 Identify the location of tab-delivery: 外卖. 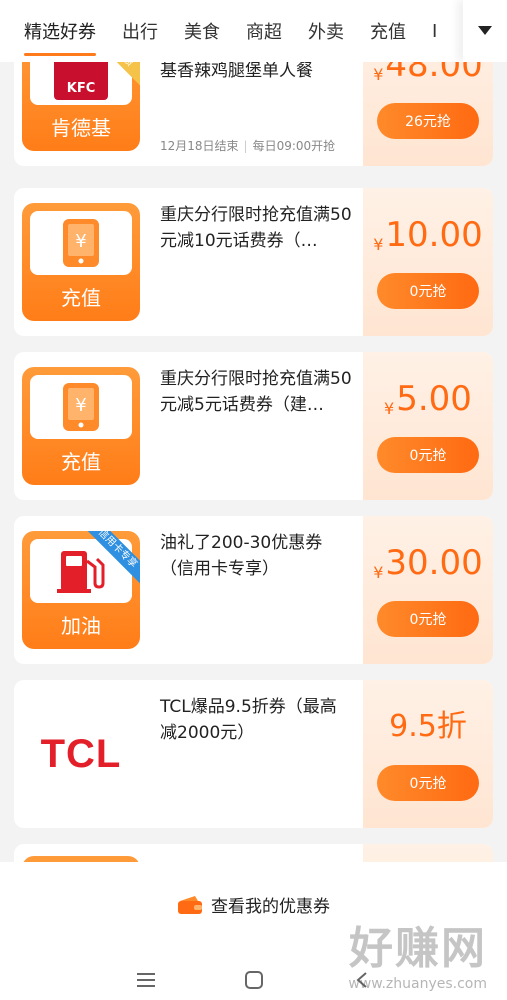
(326, 31).